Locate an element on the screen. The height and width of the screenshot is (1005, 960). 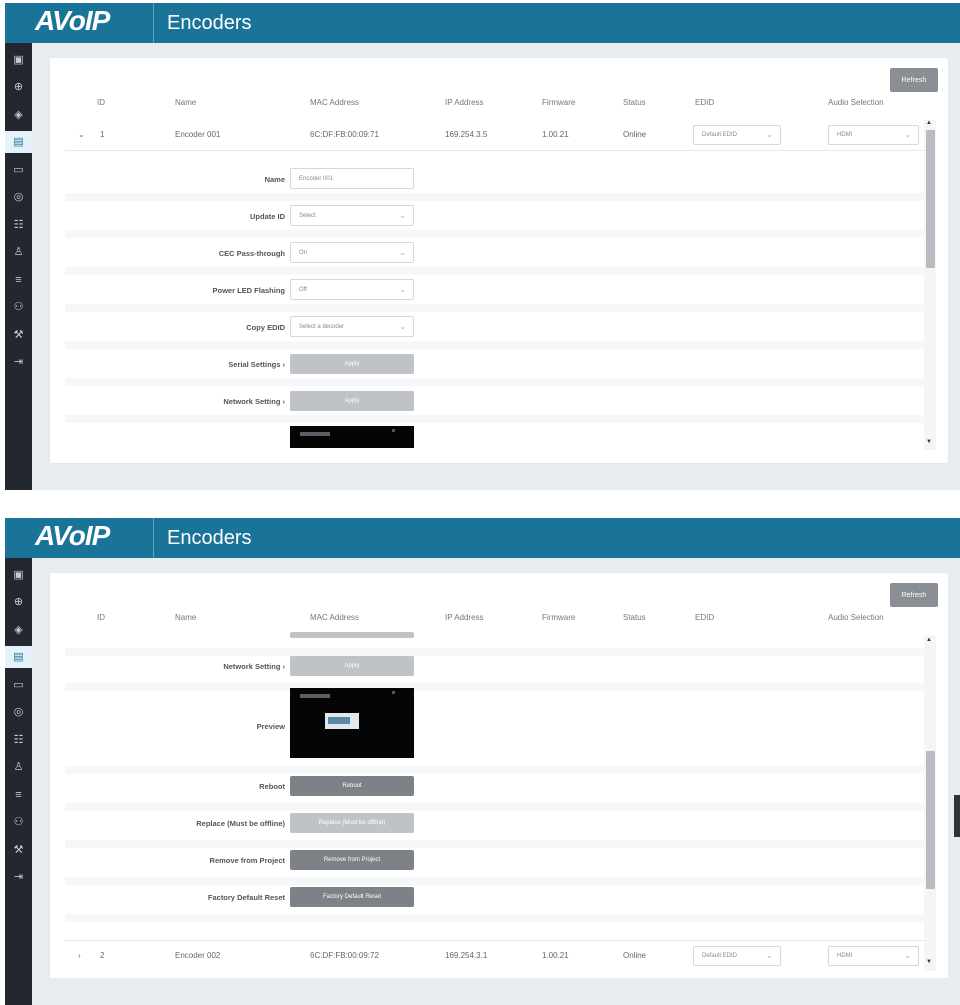
expand-chevron-icon: › is located at coordinates (79, 955).